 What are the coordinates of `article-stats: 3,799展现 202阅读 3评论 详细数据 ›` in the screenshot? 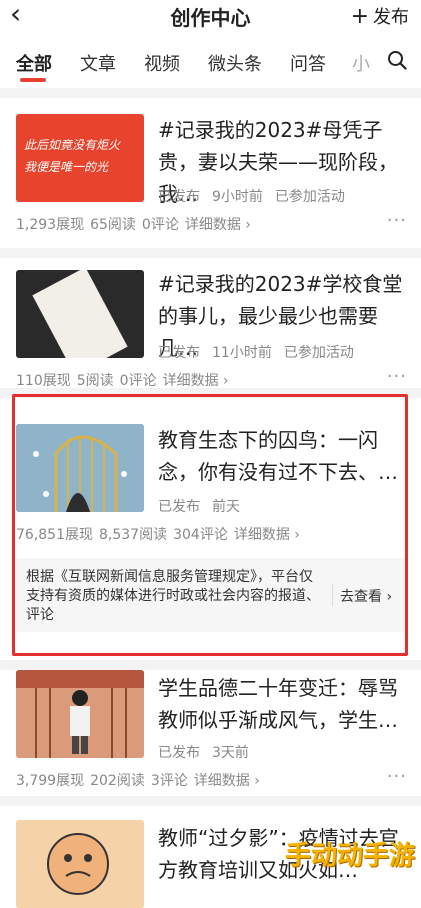 It's located at (138, 781).